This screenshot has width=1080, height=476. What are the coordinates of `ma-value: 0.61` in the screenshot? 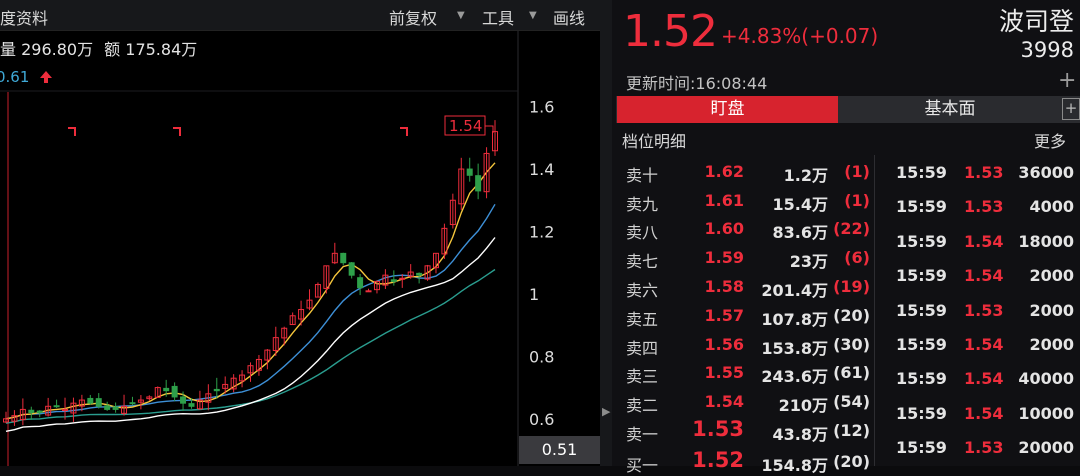 It's located at (15, 77).